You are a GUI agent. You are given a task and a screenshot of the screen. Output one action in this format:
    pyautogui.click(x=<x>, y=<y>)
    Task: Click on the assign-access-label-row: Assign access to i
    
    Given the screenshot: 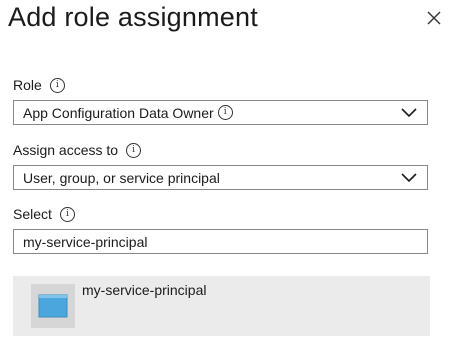 What is the action you would take?
    pyautogui.click(x=77, y=150)
    